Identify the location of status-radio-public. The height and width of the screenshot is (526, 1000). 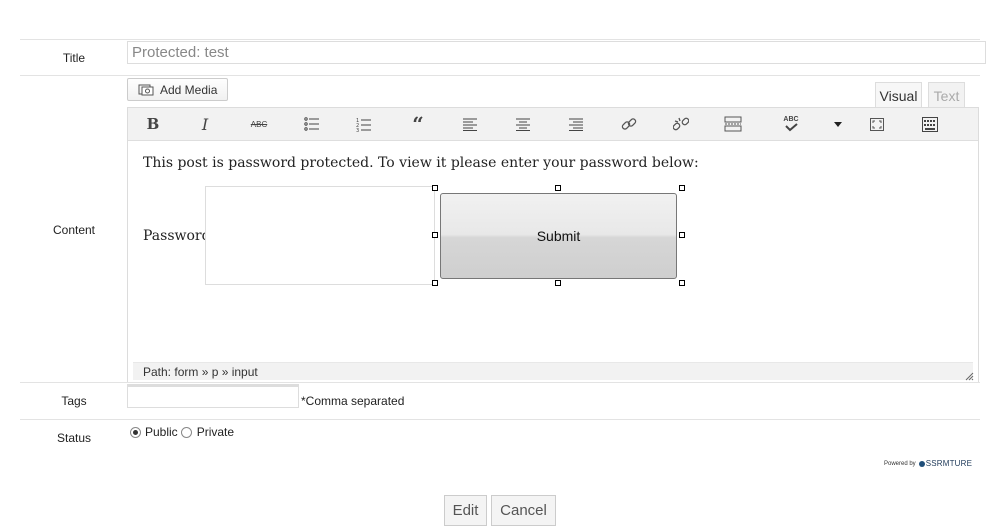
(135, 432).